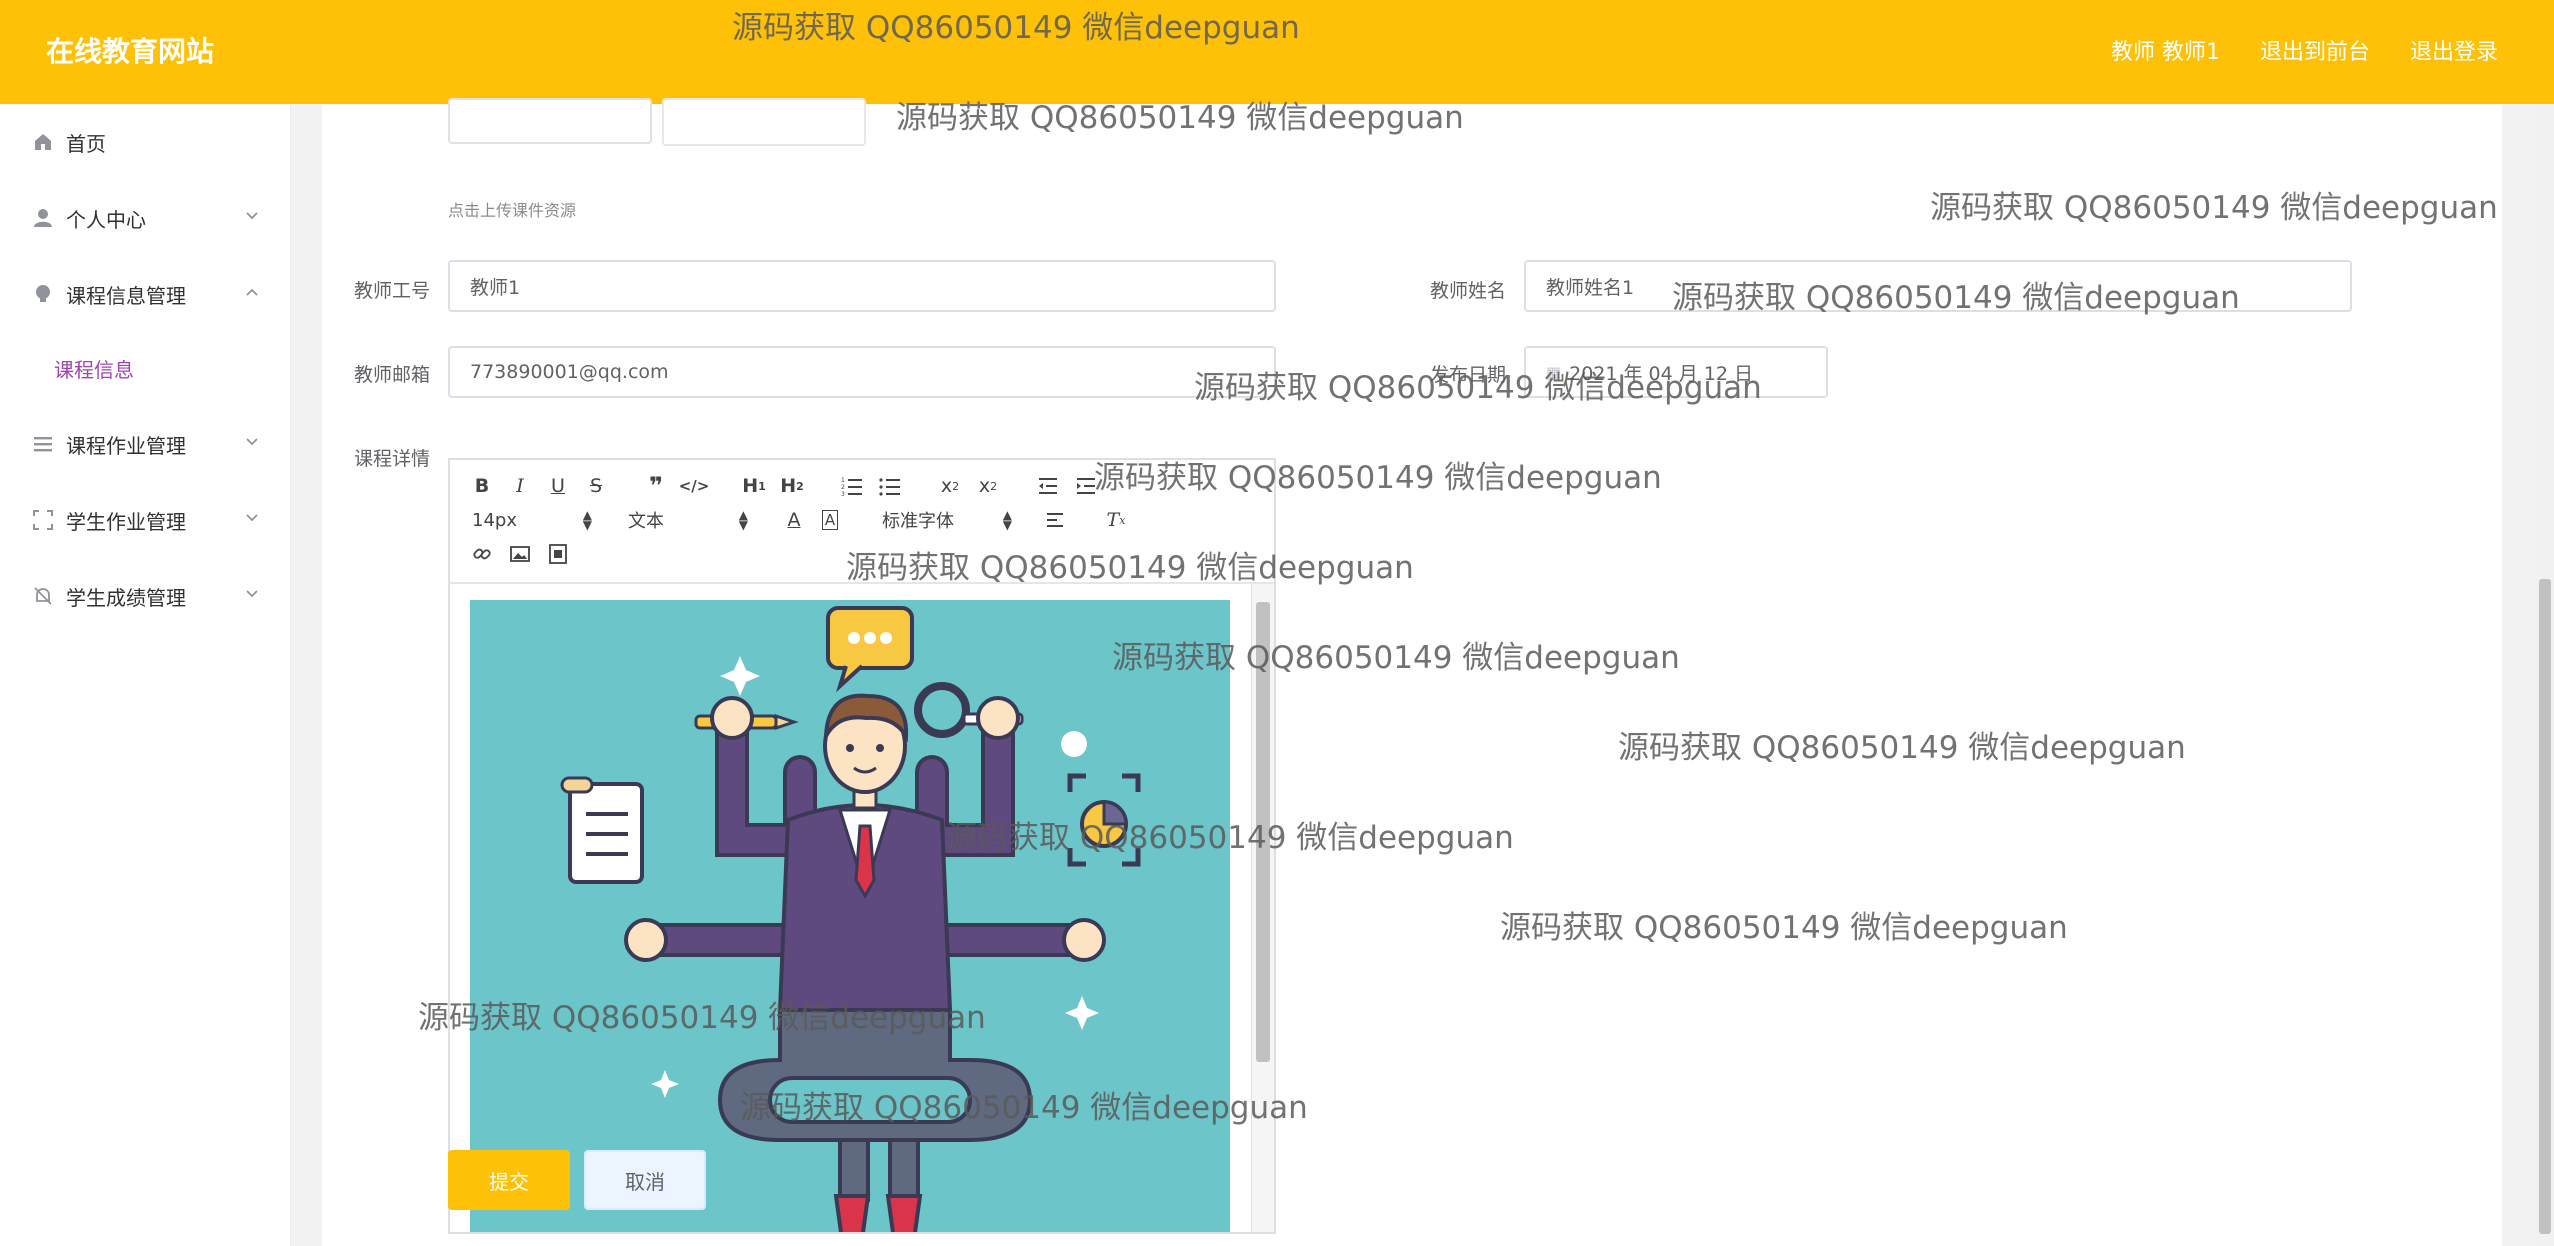  I want to click on sidebar-item-label: 课程信息管理, so click(126, 295).